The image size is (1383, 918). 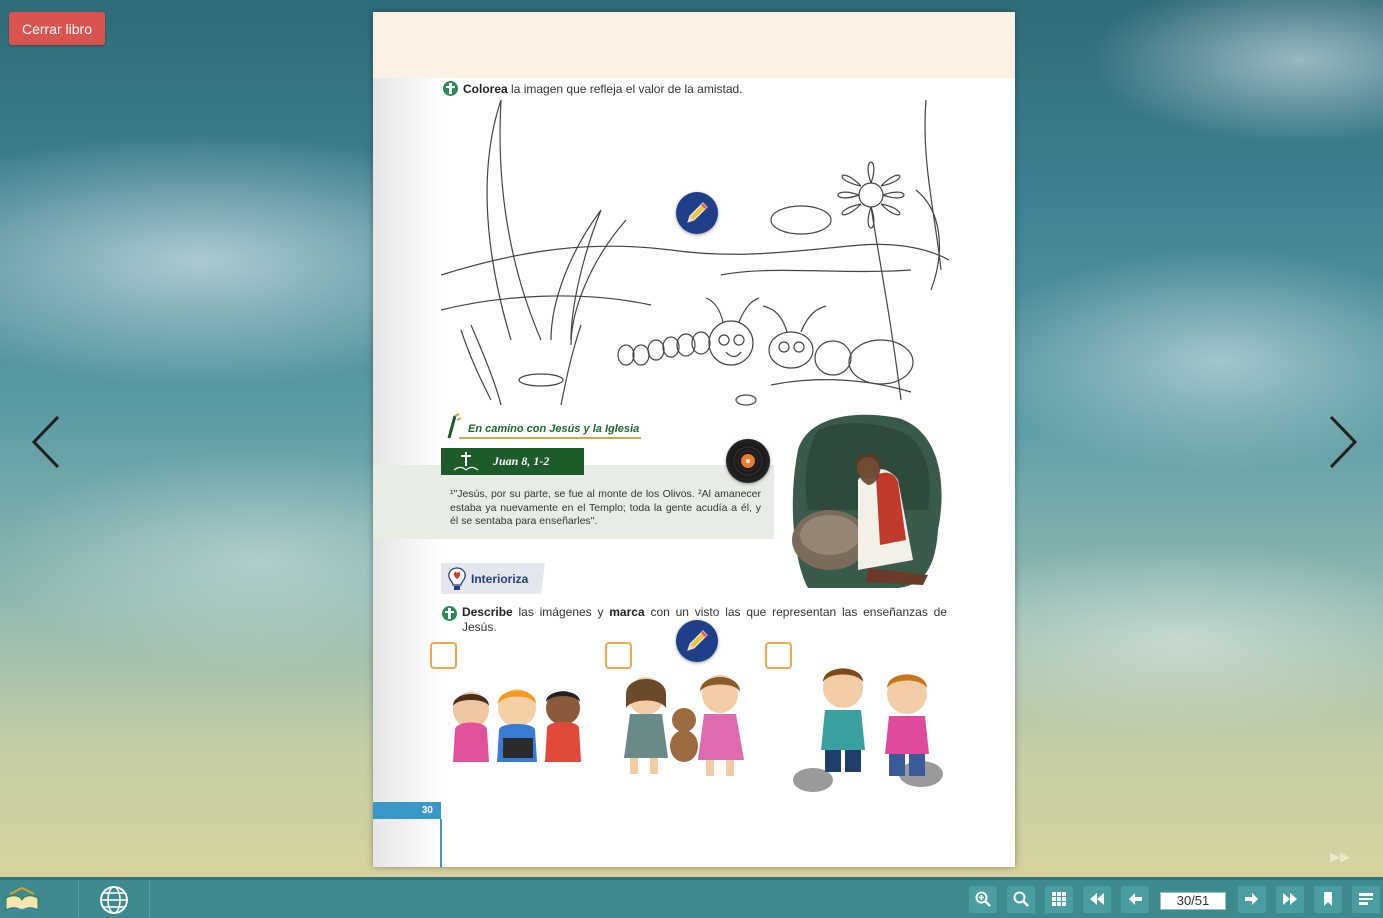 What do you see at coordinates (694, 45) in the screenshot?
I see `page-header-band` at bounding box center [694, 45].